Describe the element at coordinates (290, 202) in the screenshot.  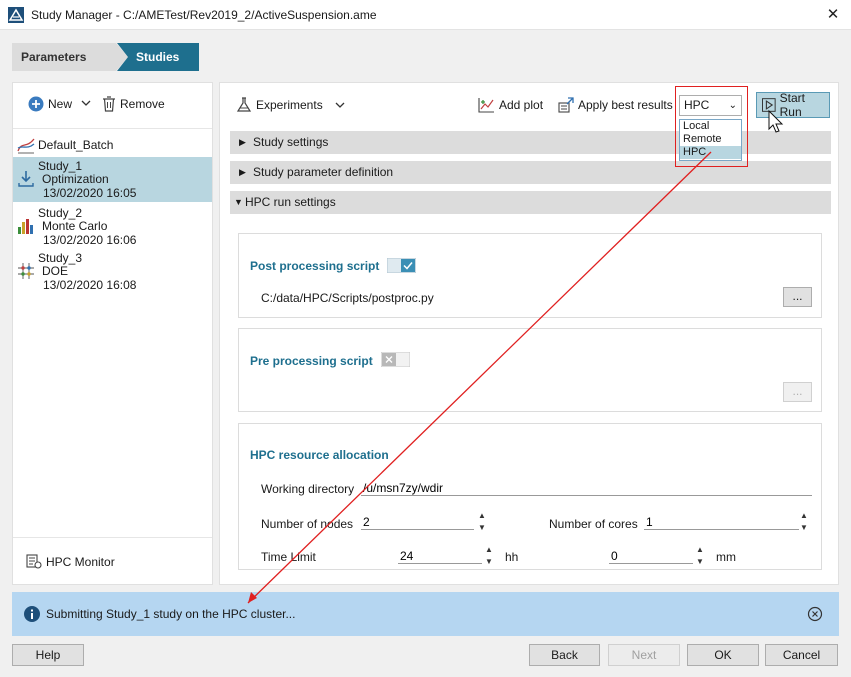
I see `section-title: HPC run settings` at that location.